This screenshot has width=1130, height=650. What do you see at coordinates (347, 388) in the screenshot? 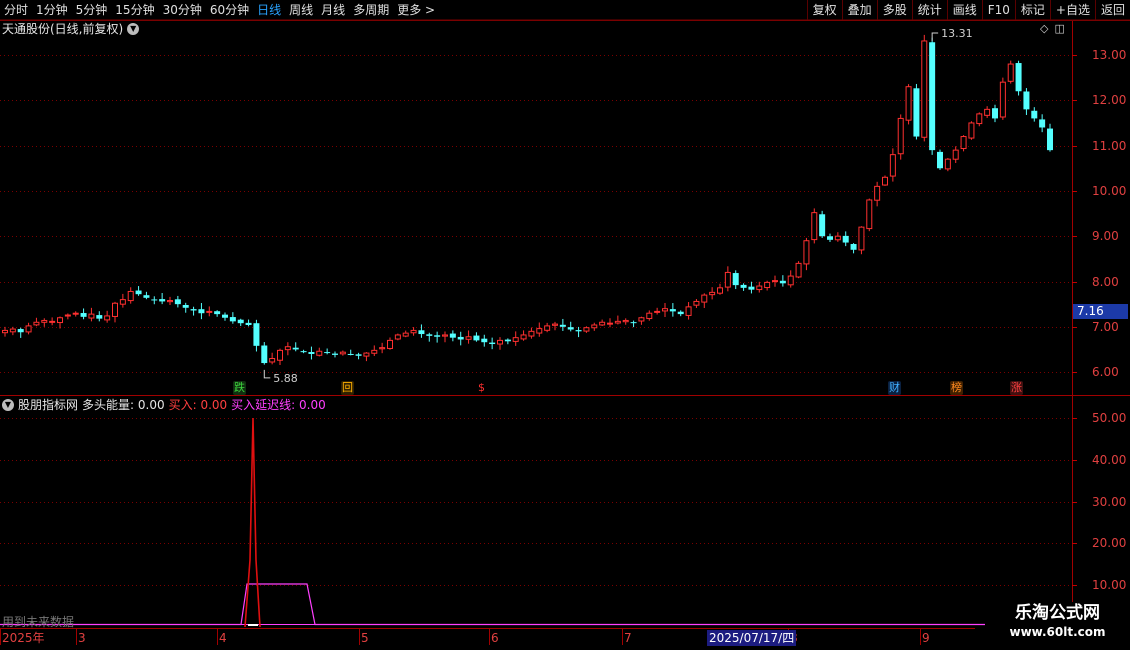
I see `event-marker: 回` at bounding box center [347, 388].